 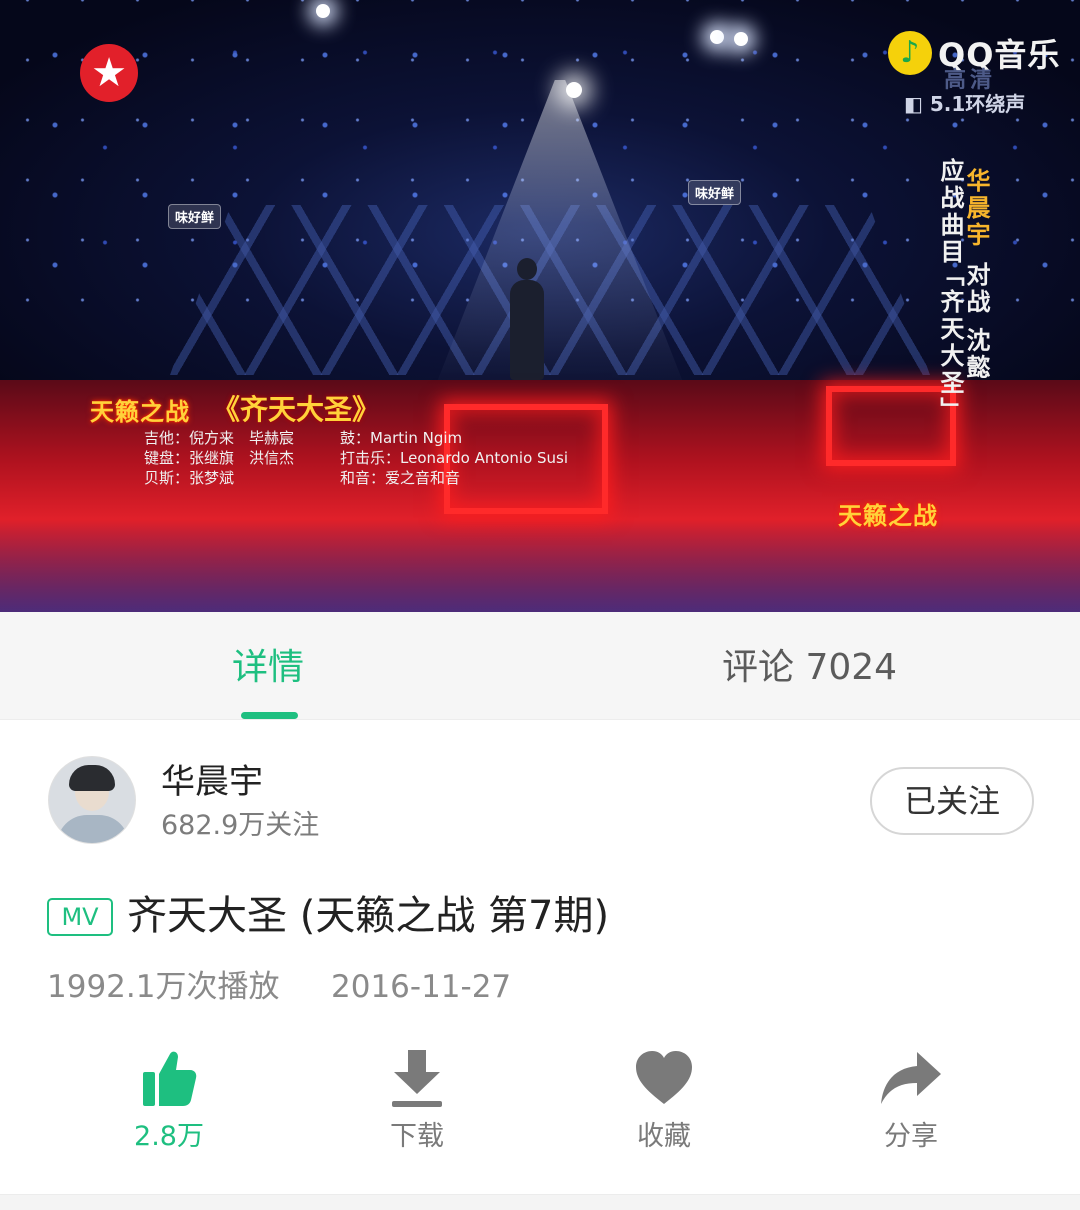 What do you see at coordinates (664, 1136) in the screenshot?
I see `favorite-label: 收藏` at bounding box center [664, 1136].